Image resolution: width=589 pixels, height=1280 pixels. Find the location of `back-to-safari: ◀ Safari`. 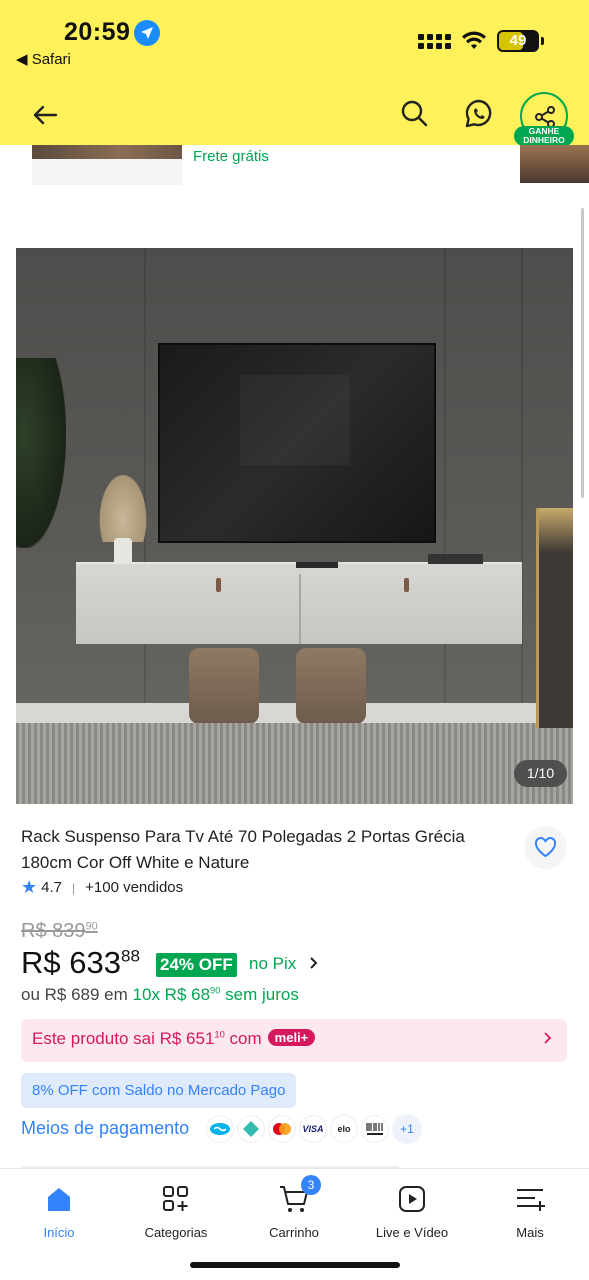

back-to-safari: ◀ Safari is located at coordinates (43, 59).